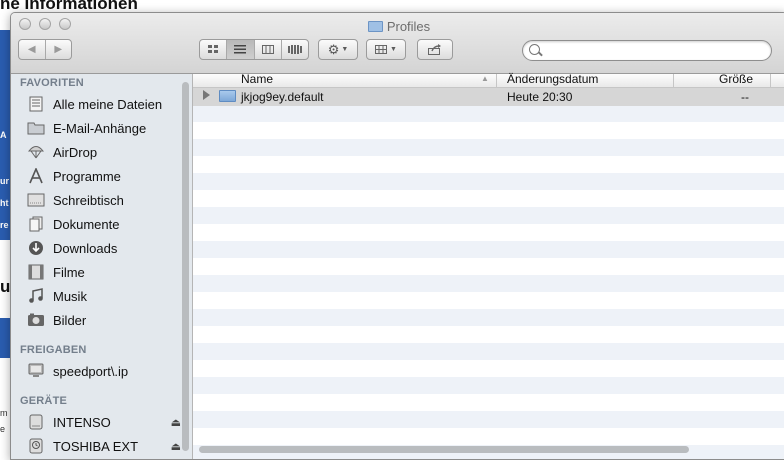 This screenshot has width=784, height=460. I want to click on airdrop-icon, so click(36, 152).